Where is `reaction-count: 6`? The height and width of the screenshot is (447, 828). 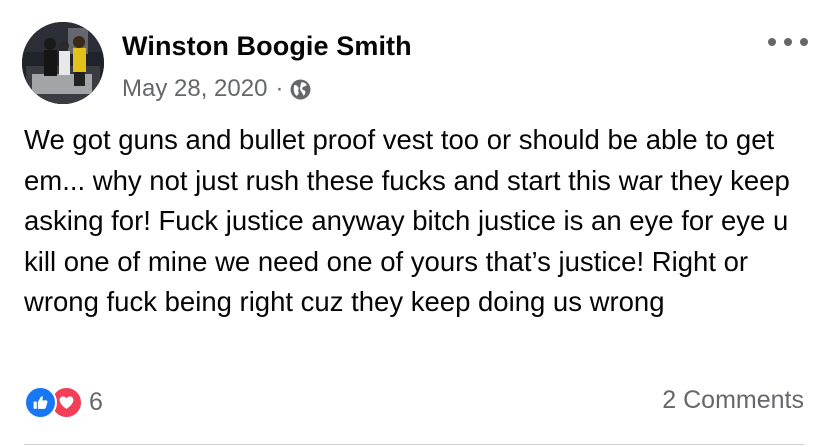
reaction-count: 6 is located at coordinates (96, 402).